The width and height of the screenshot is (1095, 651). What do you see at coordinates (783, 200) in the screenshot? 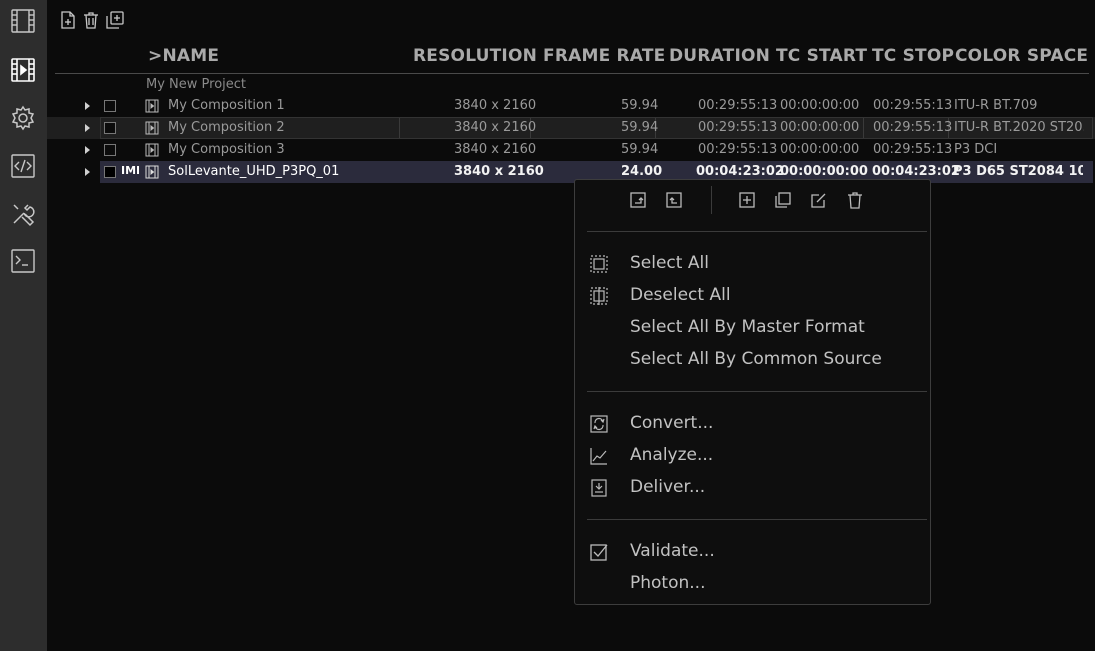
I see `copy-icon` at bounding box center [783, 200].